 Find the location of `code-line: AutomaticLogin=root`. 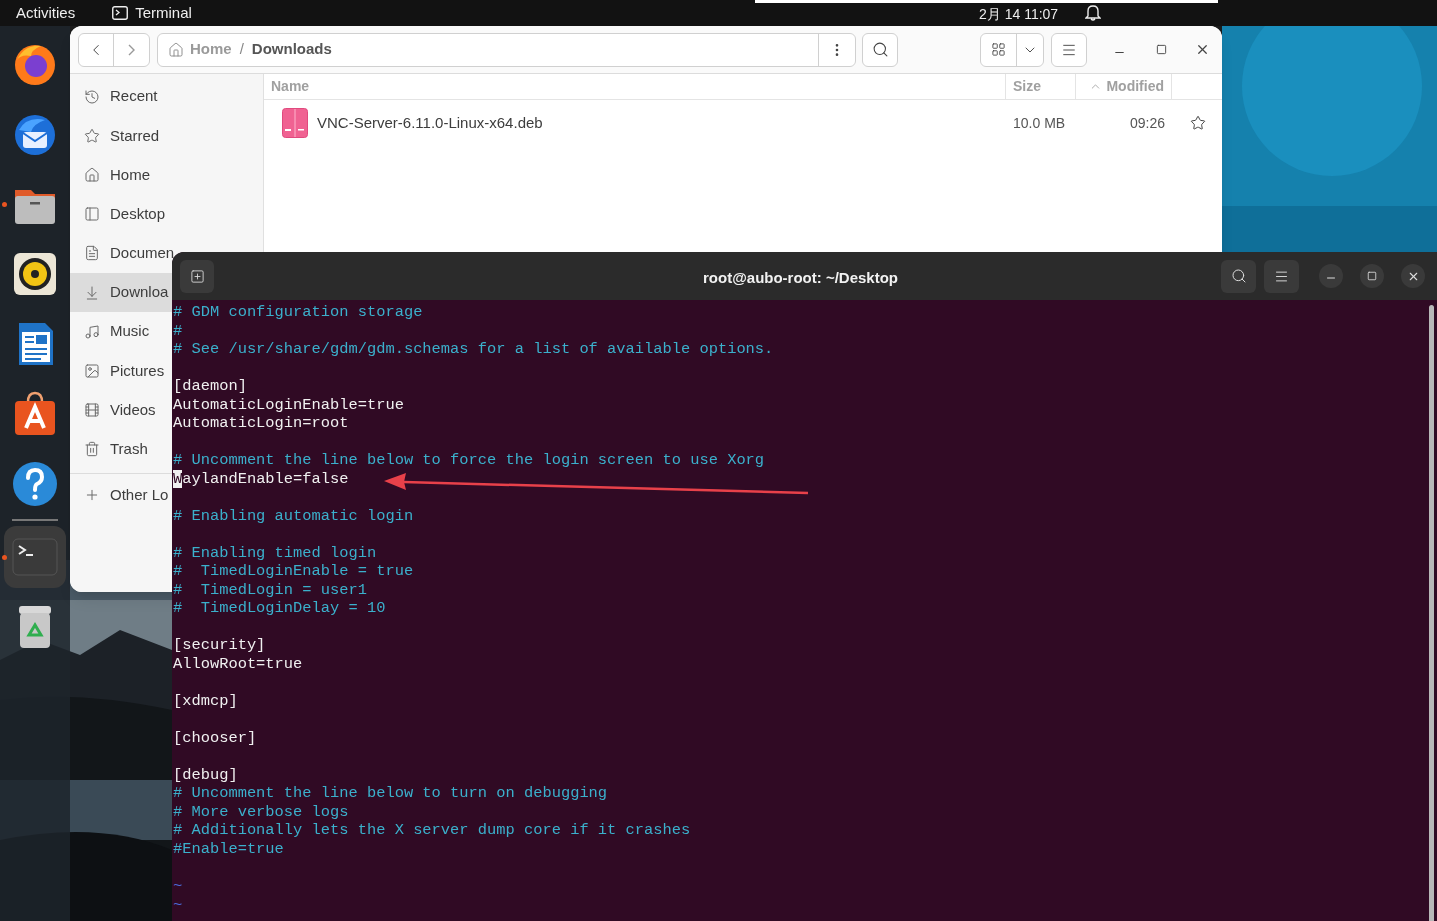

code-line: AutomaticLogin=root is located at coordinates (261, 423).